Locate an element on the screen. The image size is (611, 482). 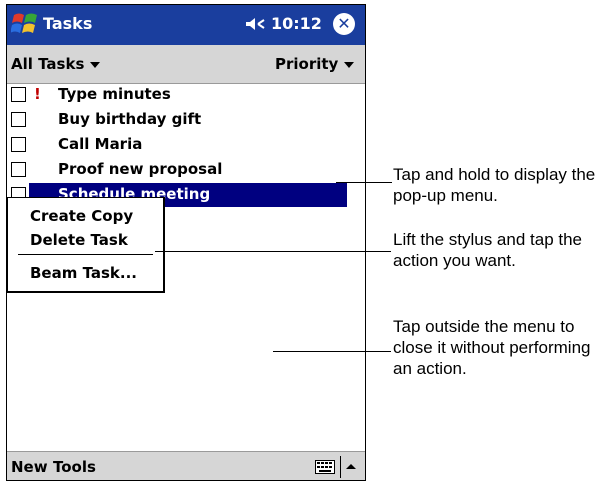
close-icon: ✕ is located at coordinates (344, 23).